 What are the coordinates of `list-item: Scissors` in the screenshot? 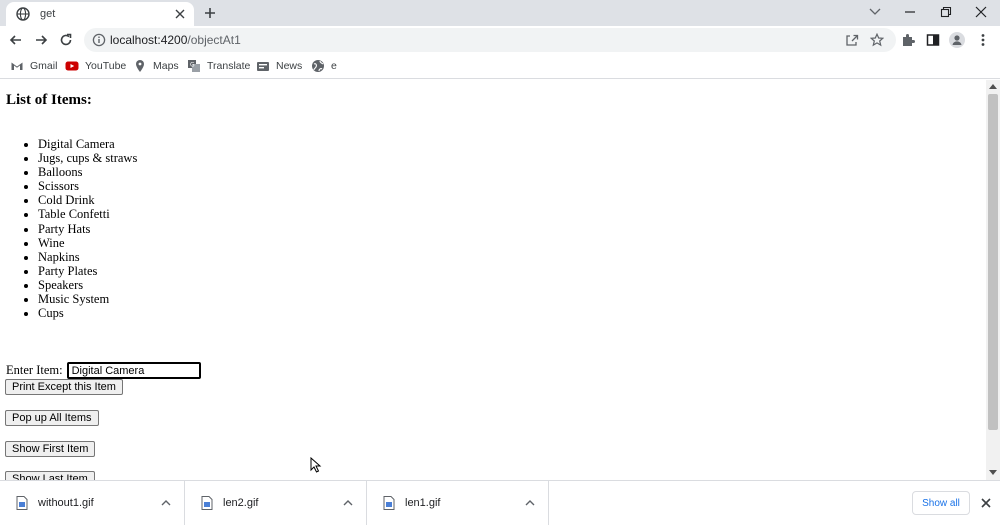 It's located at (87, 186).